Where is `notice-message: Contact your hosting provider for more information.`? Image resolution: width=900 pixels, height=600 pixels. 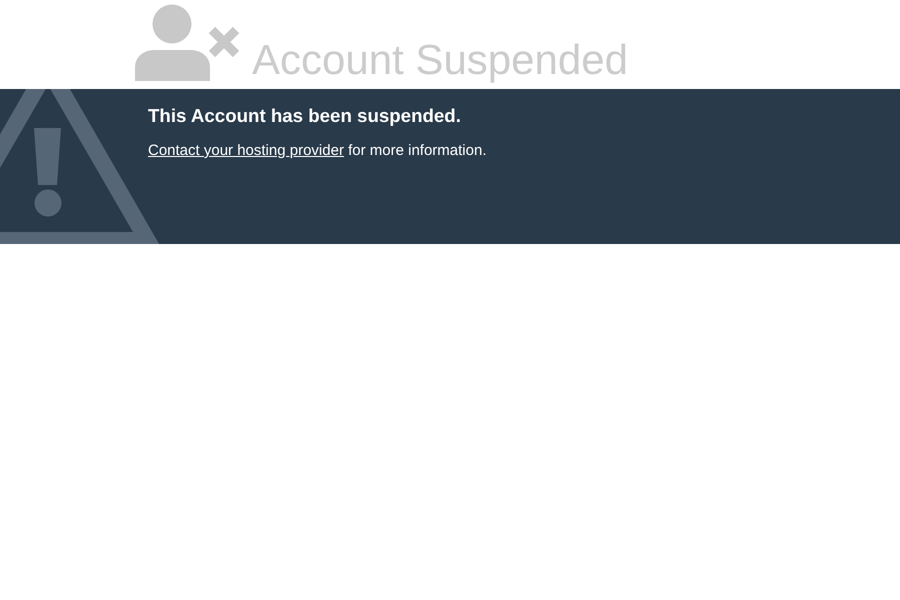 notice-message: Contact your hosting provider for more information. is located at coordinates (318, 151).